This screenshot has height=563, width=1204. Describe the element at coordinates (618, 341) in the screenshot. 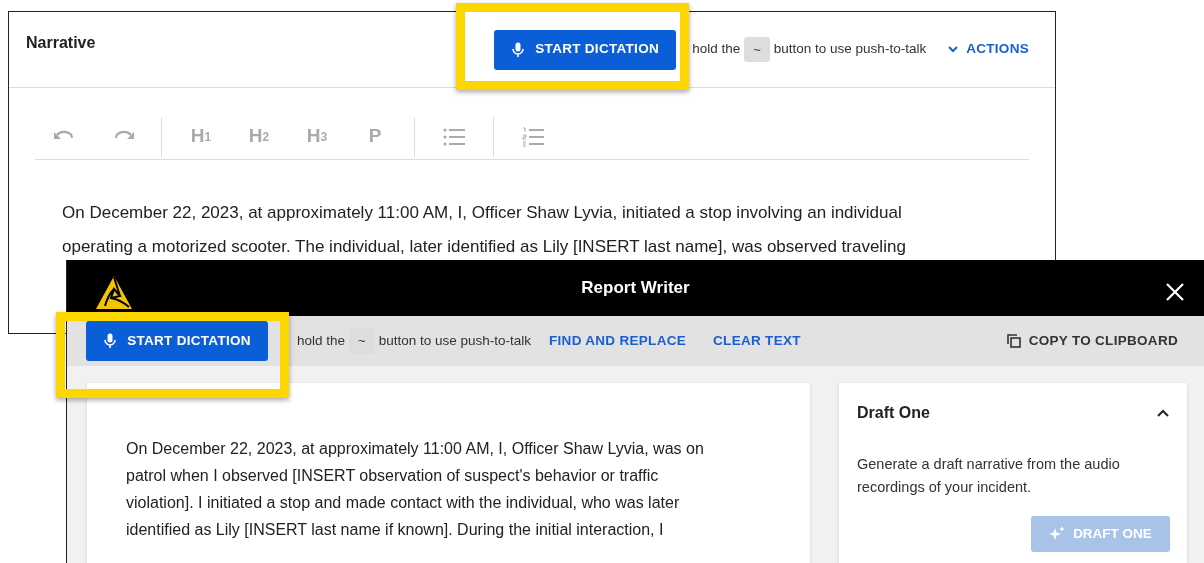

I see `toolbar-link: FIND AND REPLACE` at that location.